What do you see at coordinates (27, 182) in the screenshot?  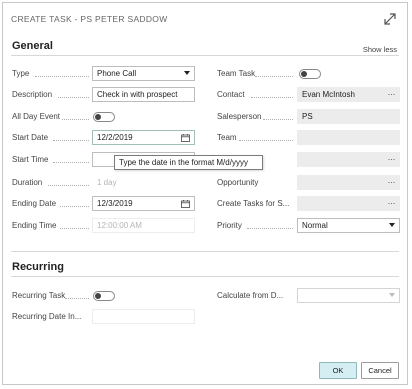 I see `duration-label: Duration` at bounding box center [27, 182].